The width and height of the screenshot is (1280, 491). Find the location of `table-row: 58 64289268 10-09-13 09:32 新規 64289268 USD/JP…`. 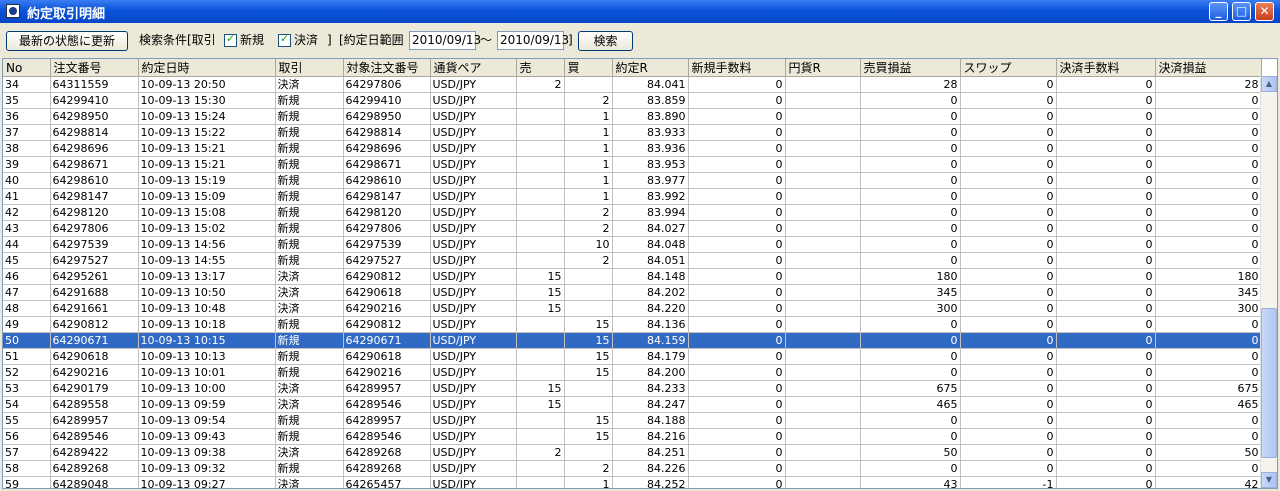

table-row: 58 64289268 10-09-13 09:32 新規 64289268 USD/JP… is located at coordinates (632, 468).